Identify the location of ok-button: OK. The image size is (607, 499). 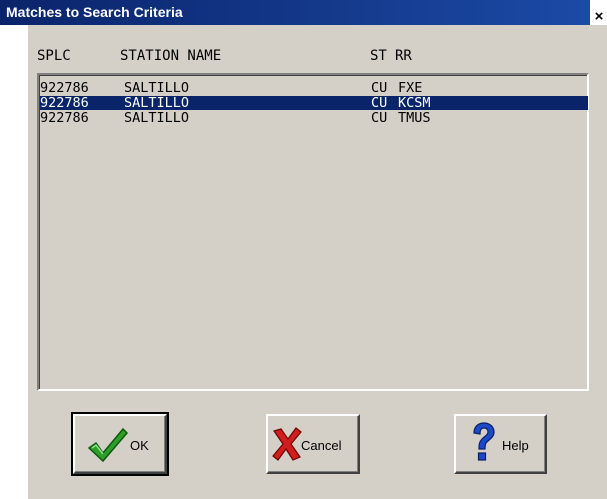
(120, 444).